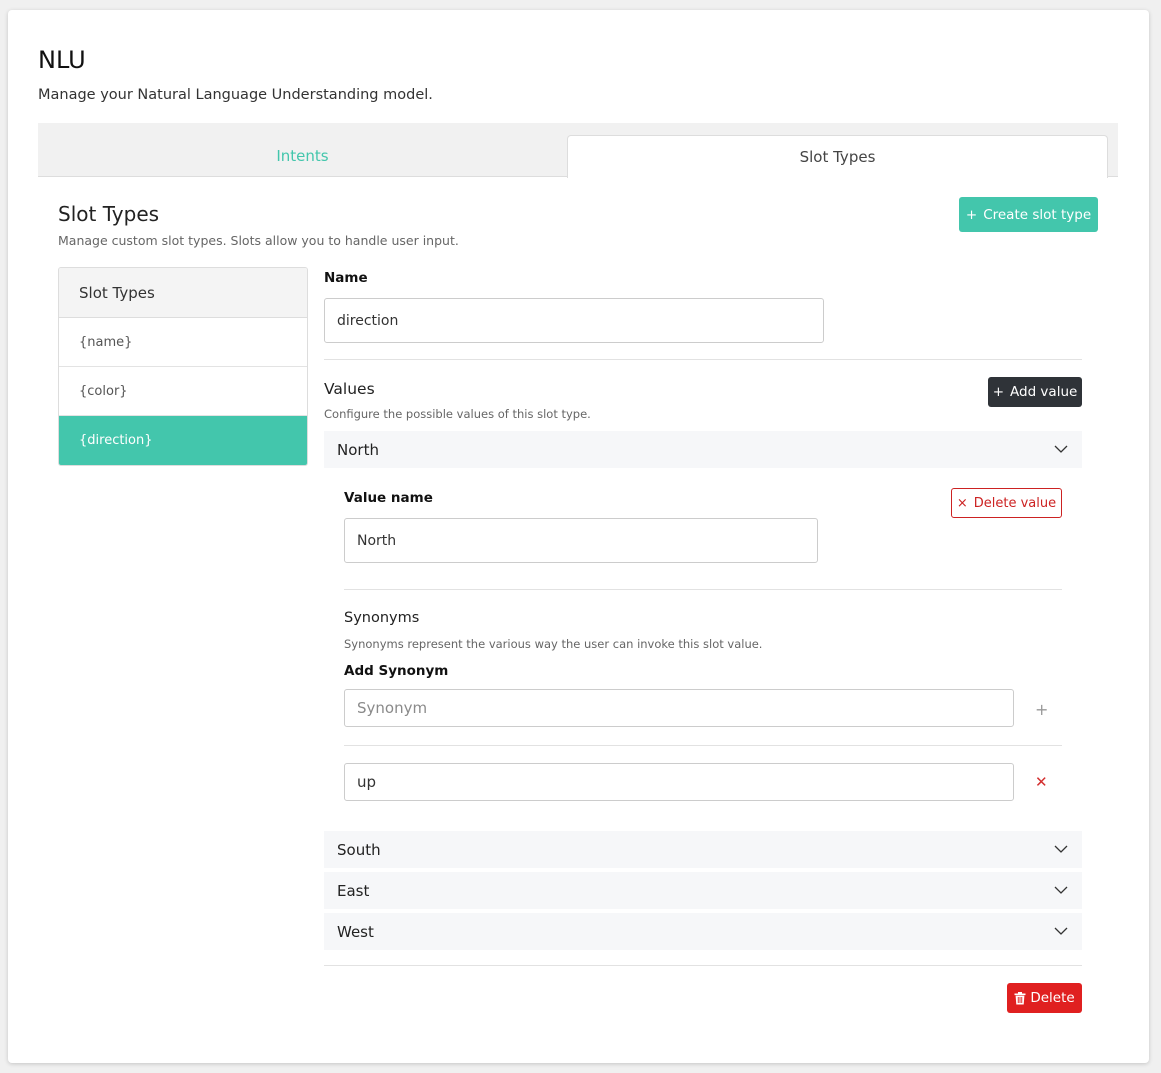  I want to click on value-accordion-east: East, so click(703, 890).